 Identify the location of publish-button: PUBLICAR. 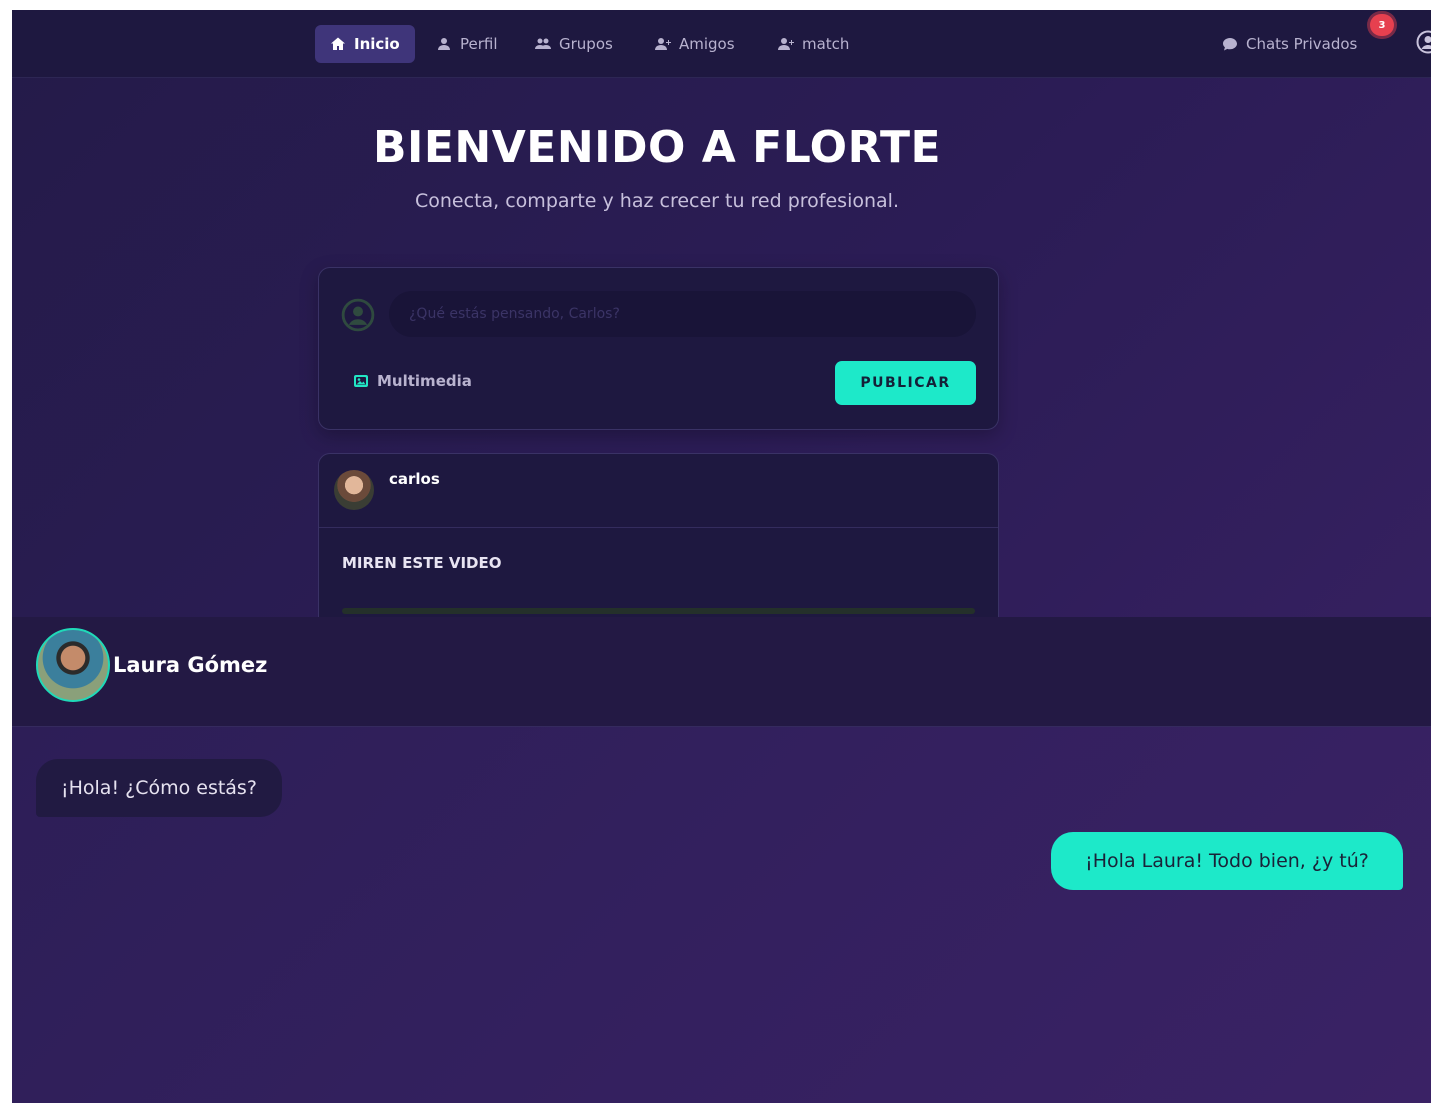
(905, 383).